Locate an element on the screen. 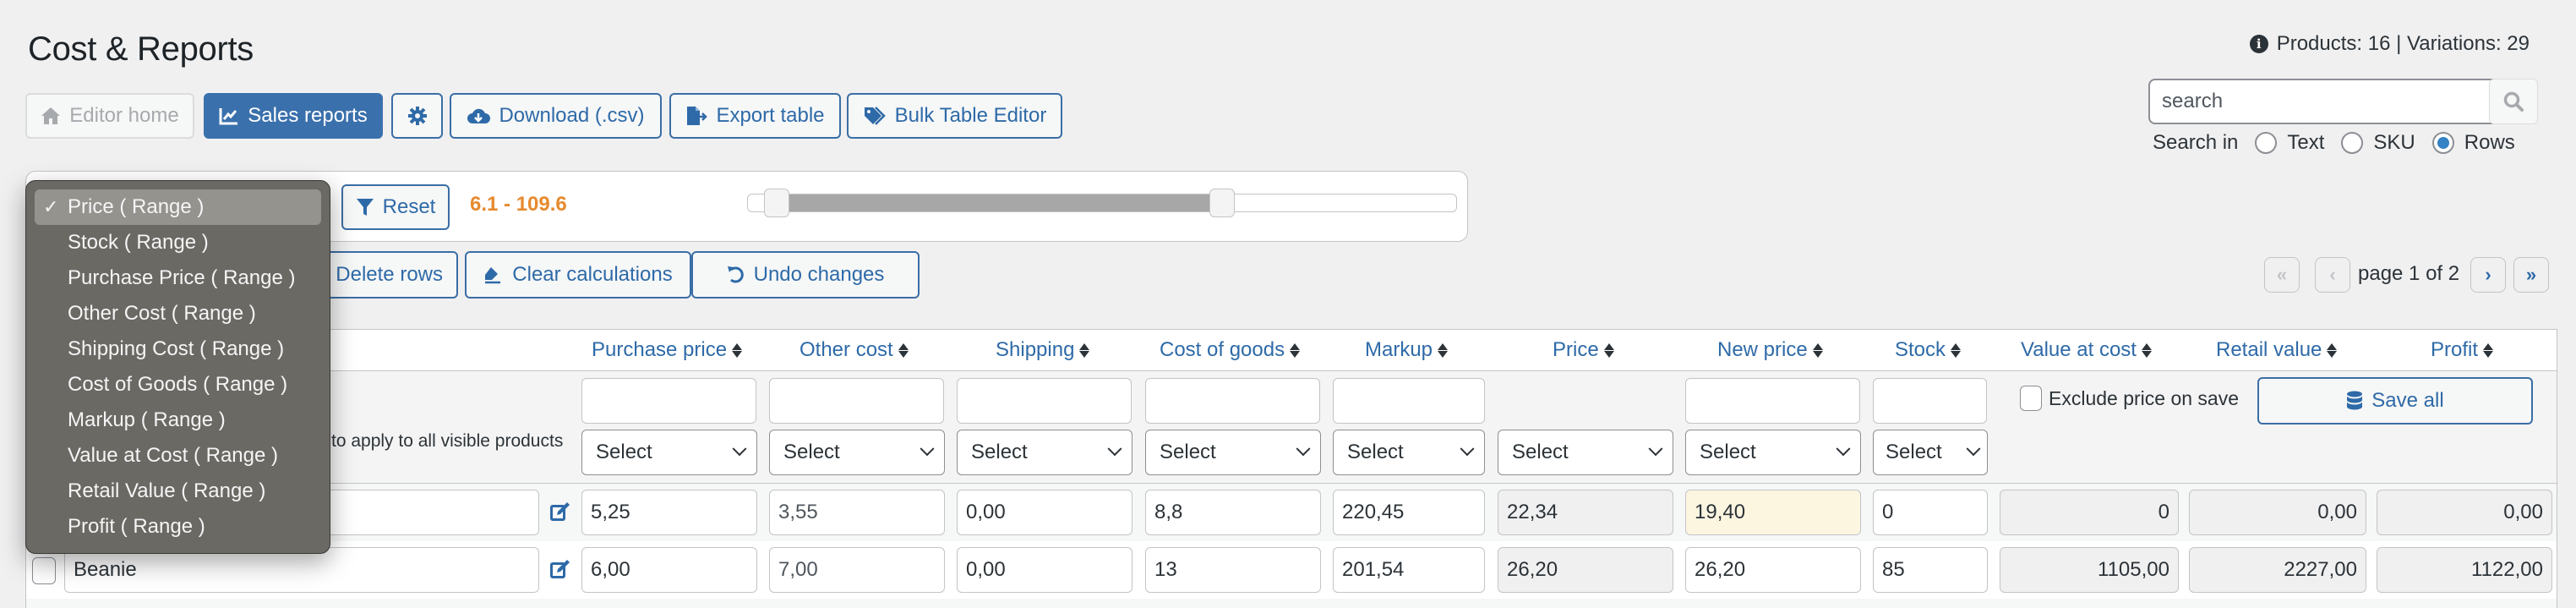 The height and width of the screenshot is (608, 2576). dropdown-option: Markup ( Range ) is located at coordinates (178, 420).